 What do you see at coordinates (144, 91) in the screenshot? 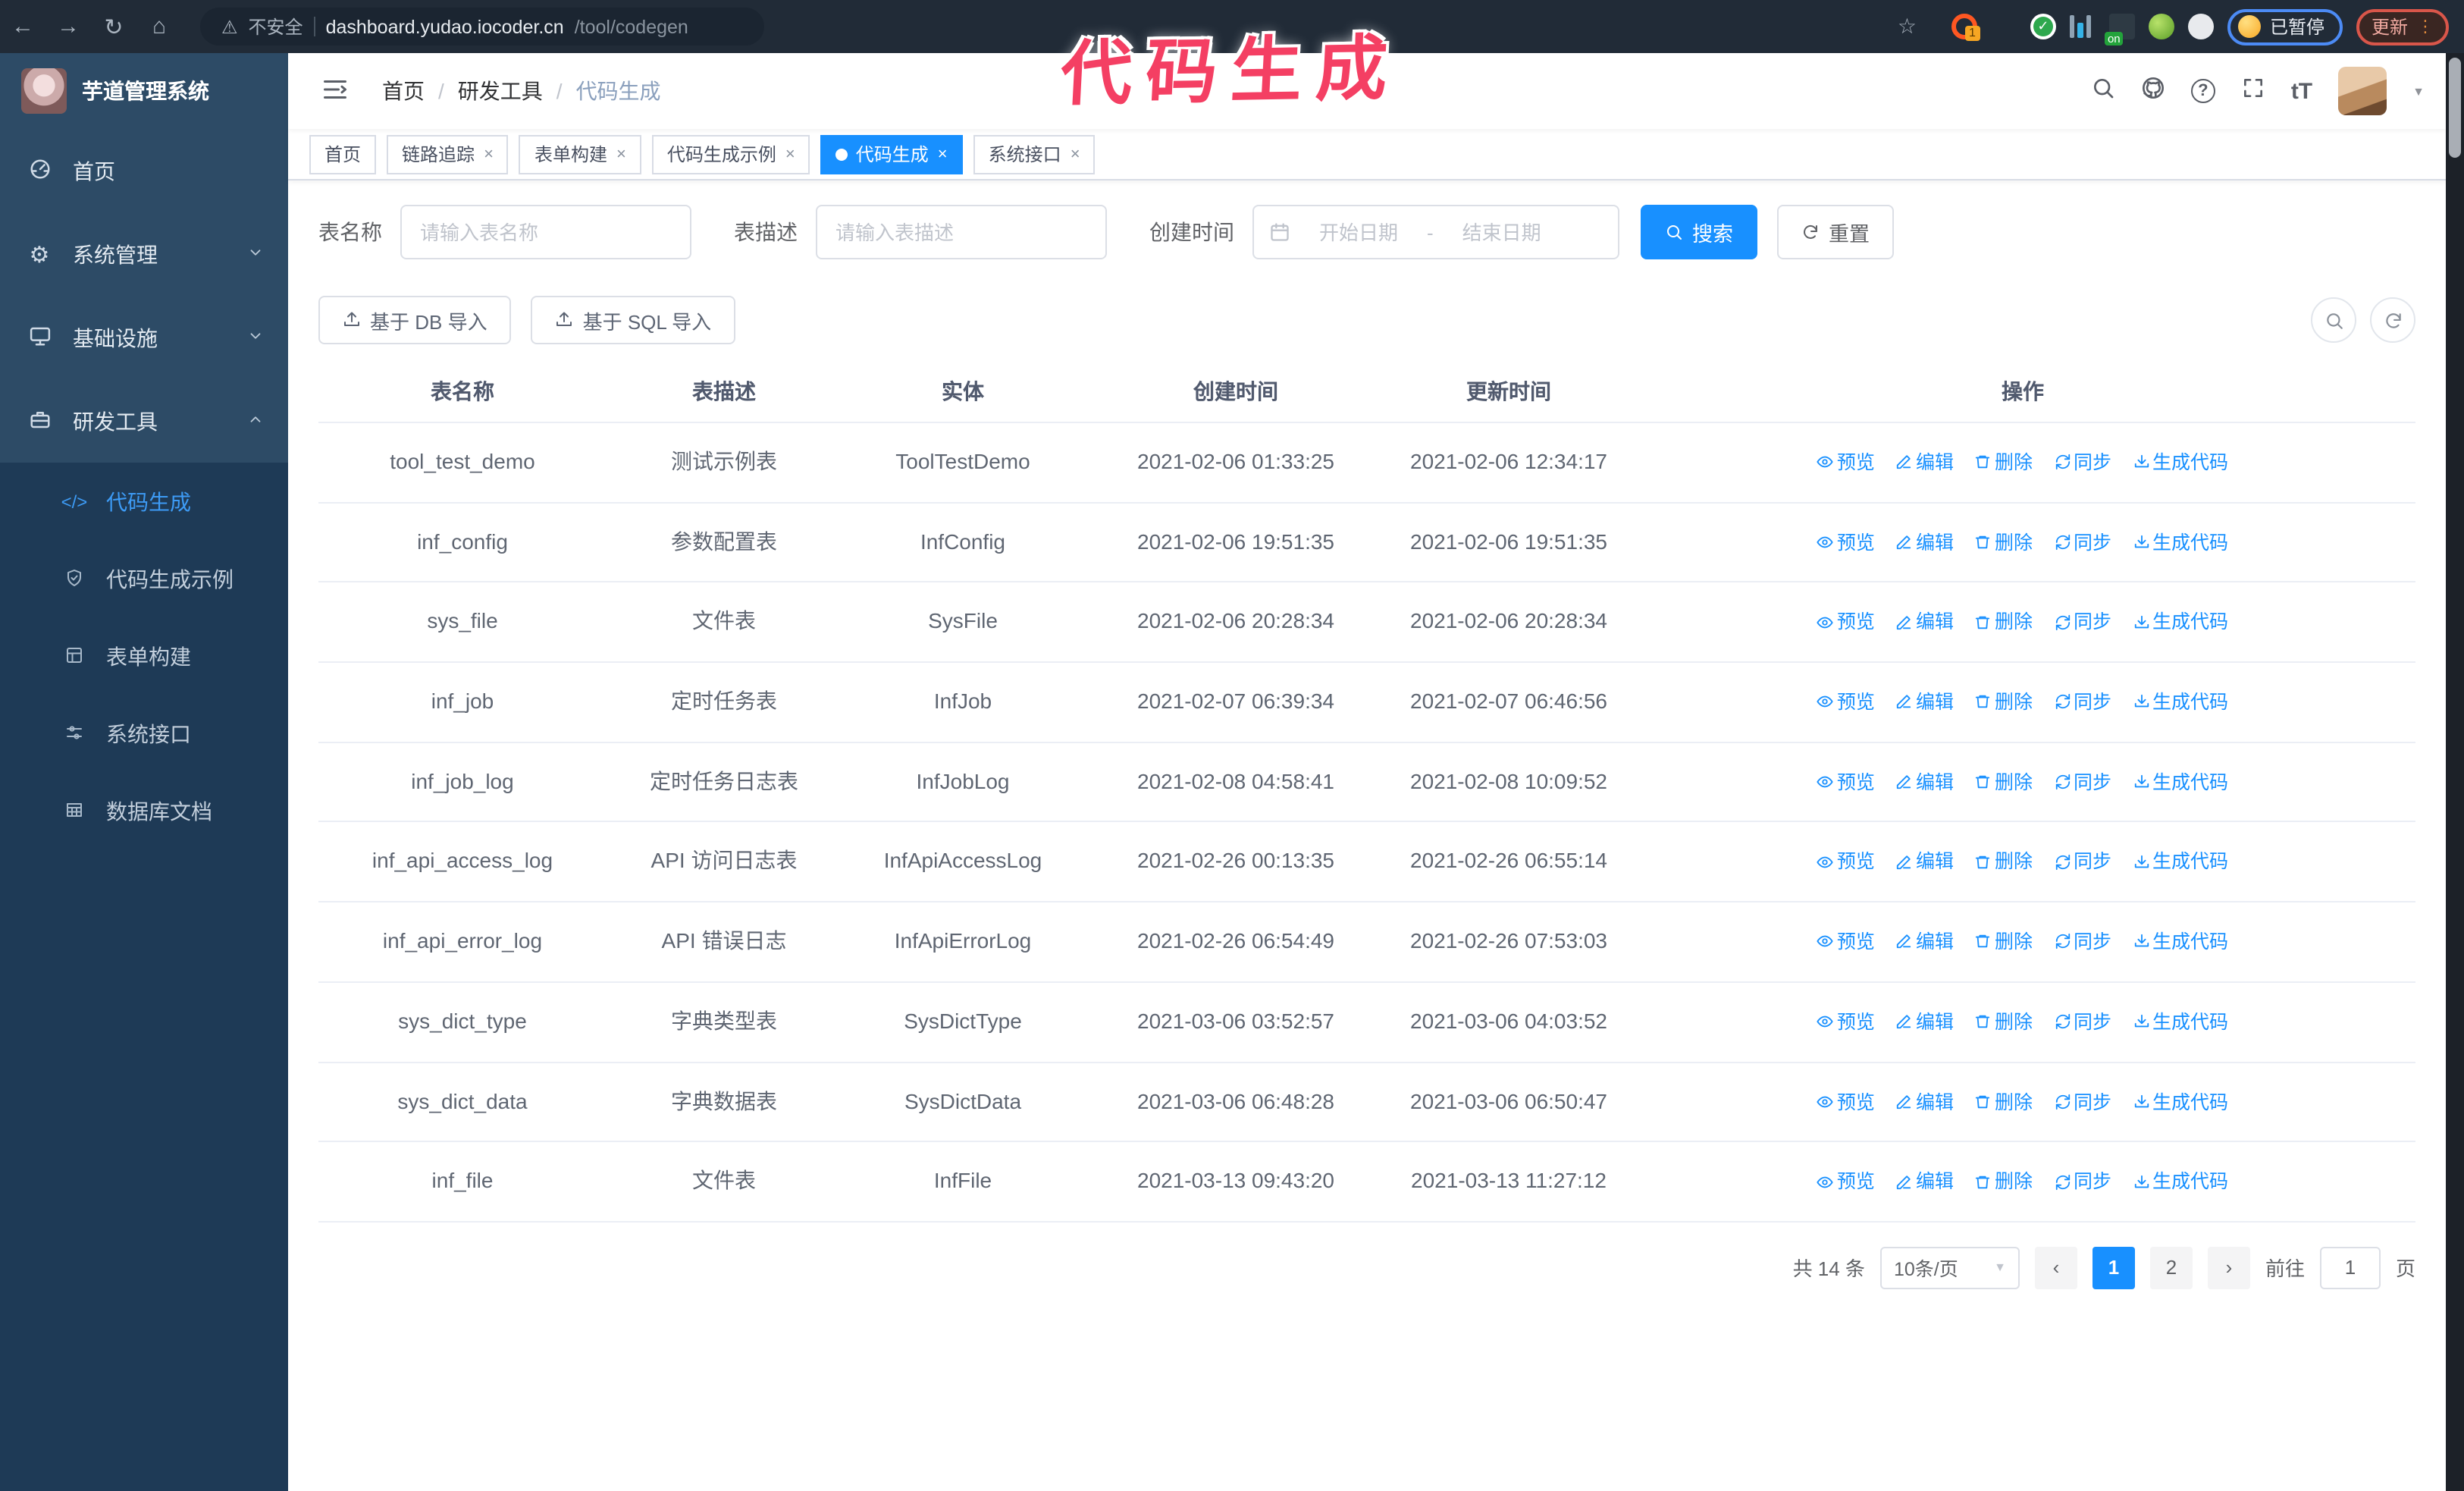
I see `app-logo: 芋道管理系统` at bounding box center [144, 91].